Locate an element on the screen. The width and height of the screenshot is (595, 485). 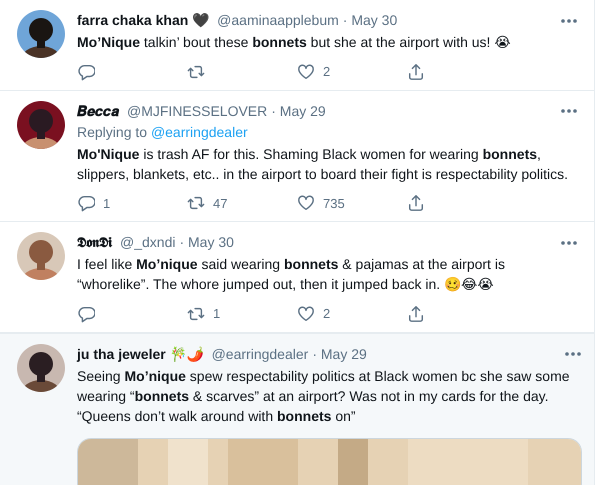
user-handle: @earringdealer is located at coordinates (260, 354).